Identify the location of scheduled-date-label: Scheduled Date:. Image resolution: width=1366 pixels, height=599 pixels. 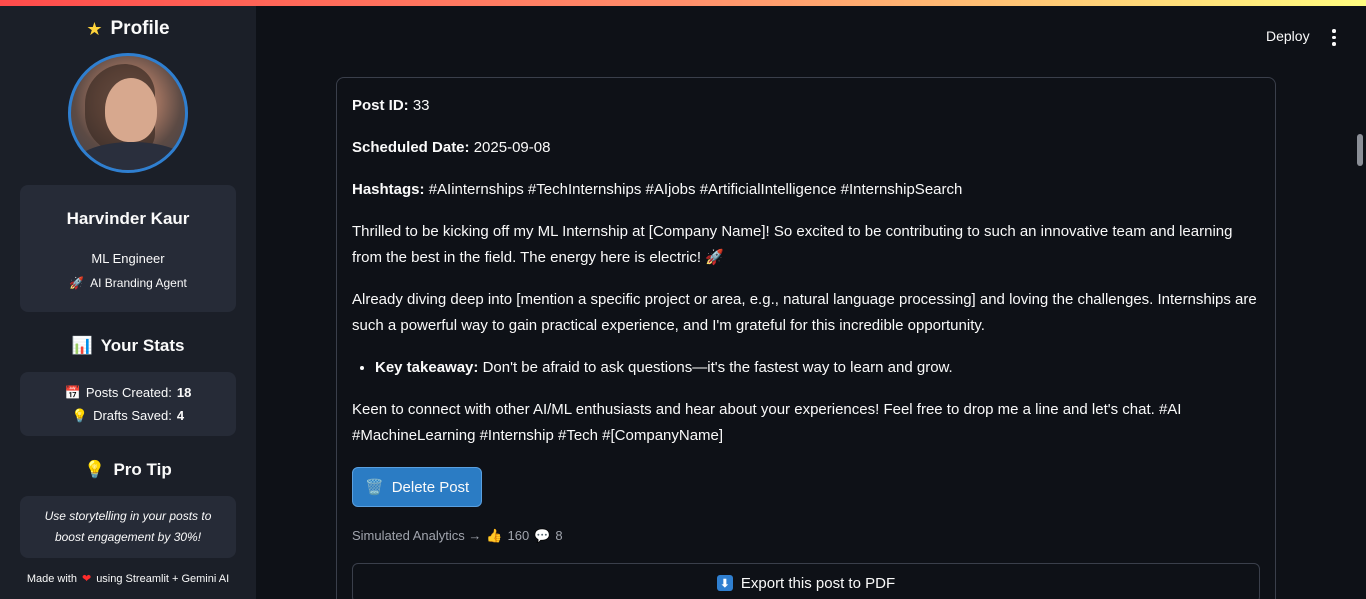
(411, 147).